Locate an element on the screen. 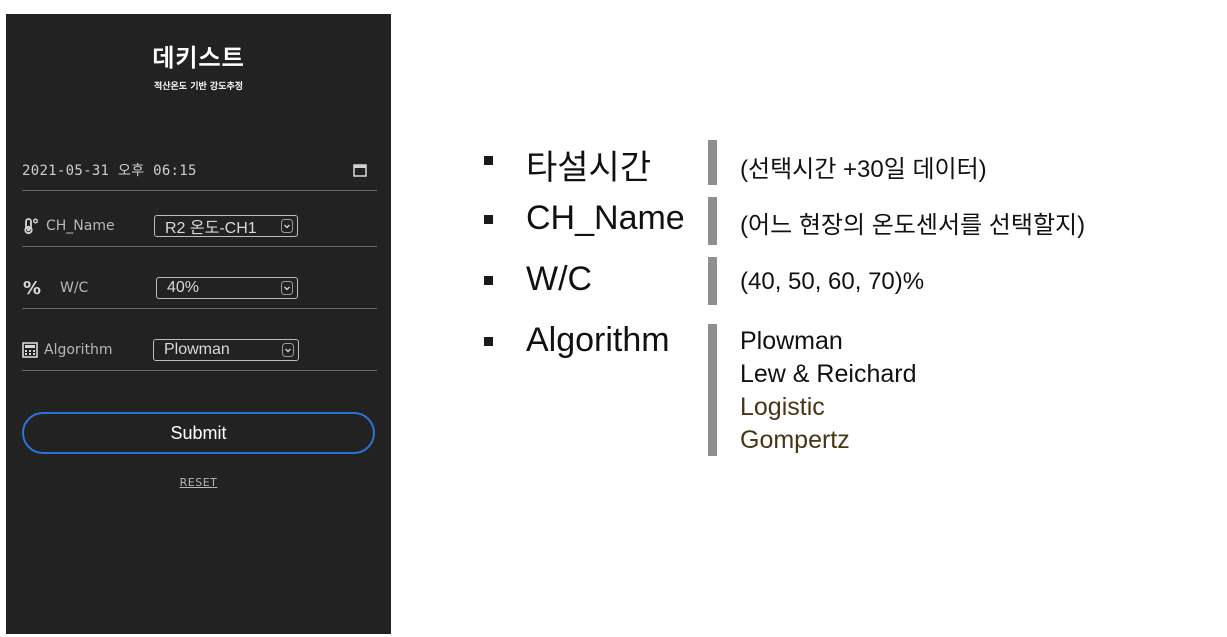 This screenshot has height=637, width=1227. algorithm-row: Algorithm Plowman is located at coordinates (199, 350).